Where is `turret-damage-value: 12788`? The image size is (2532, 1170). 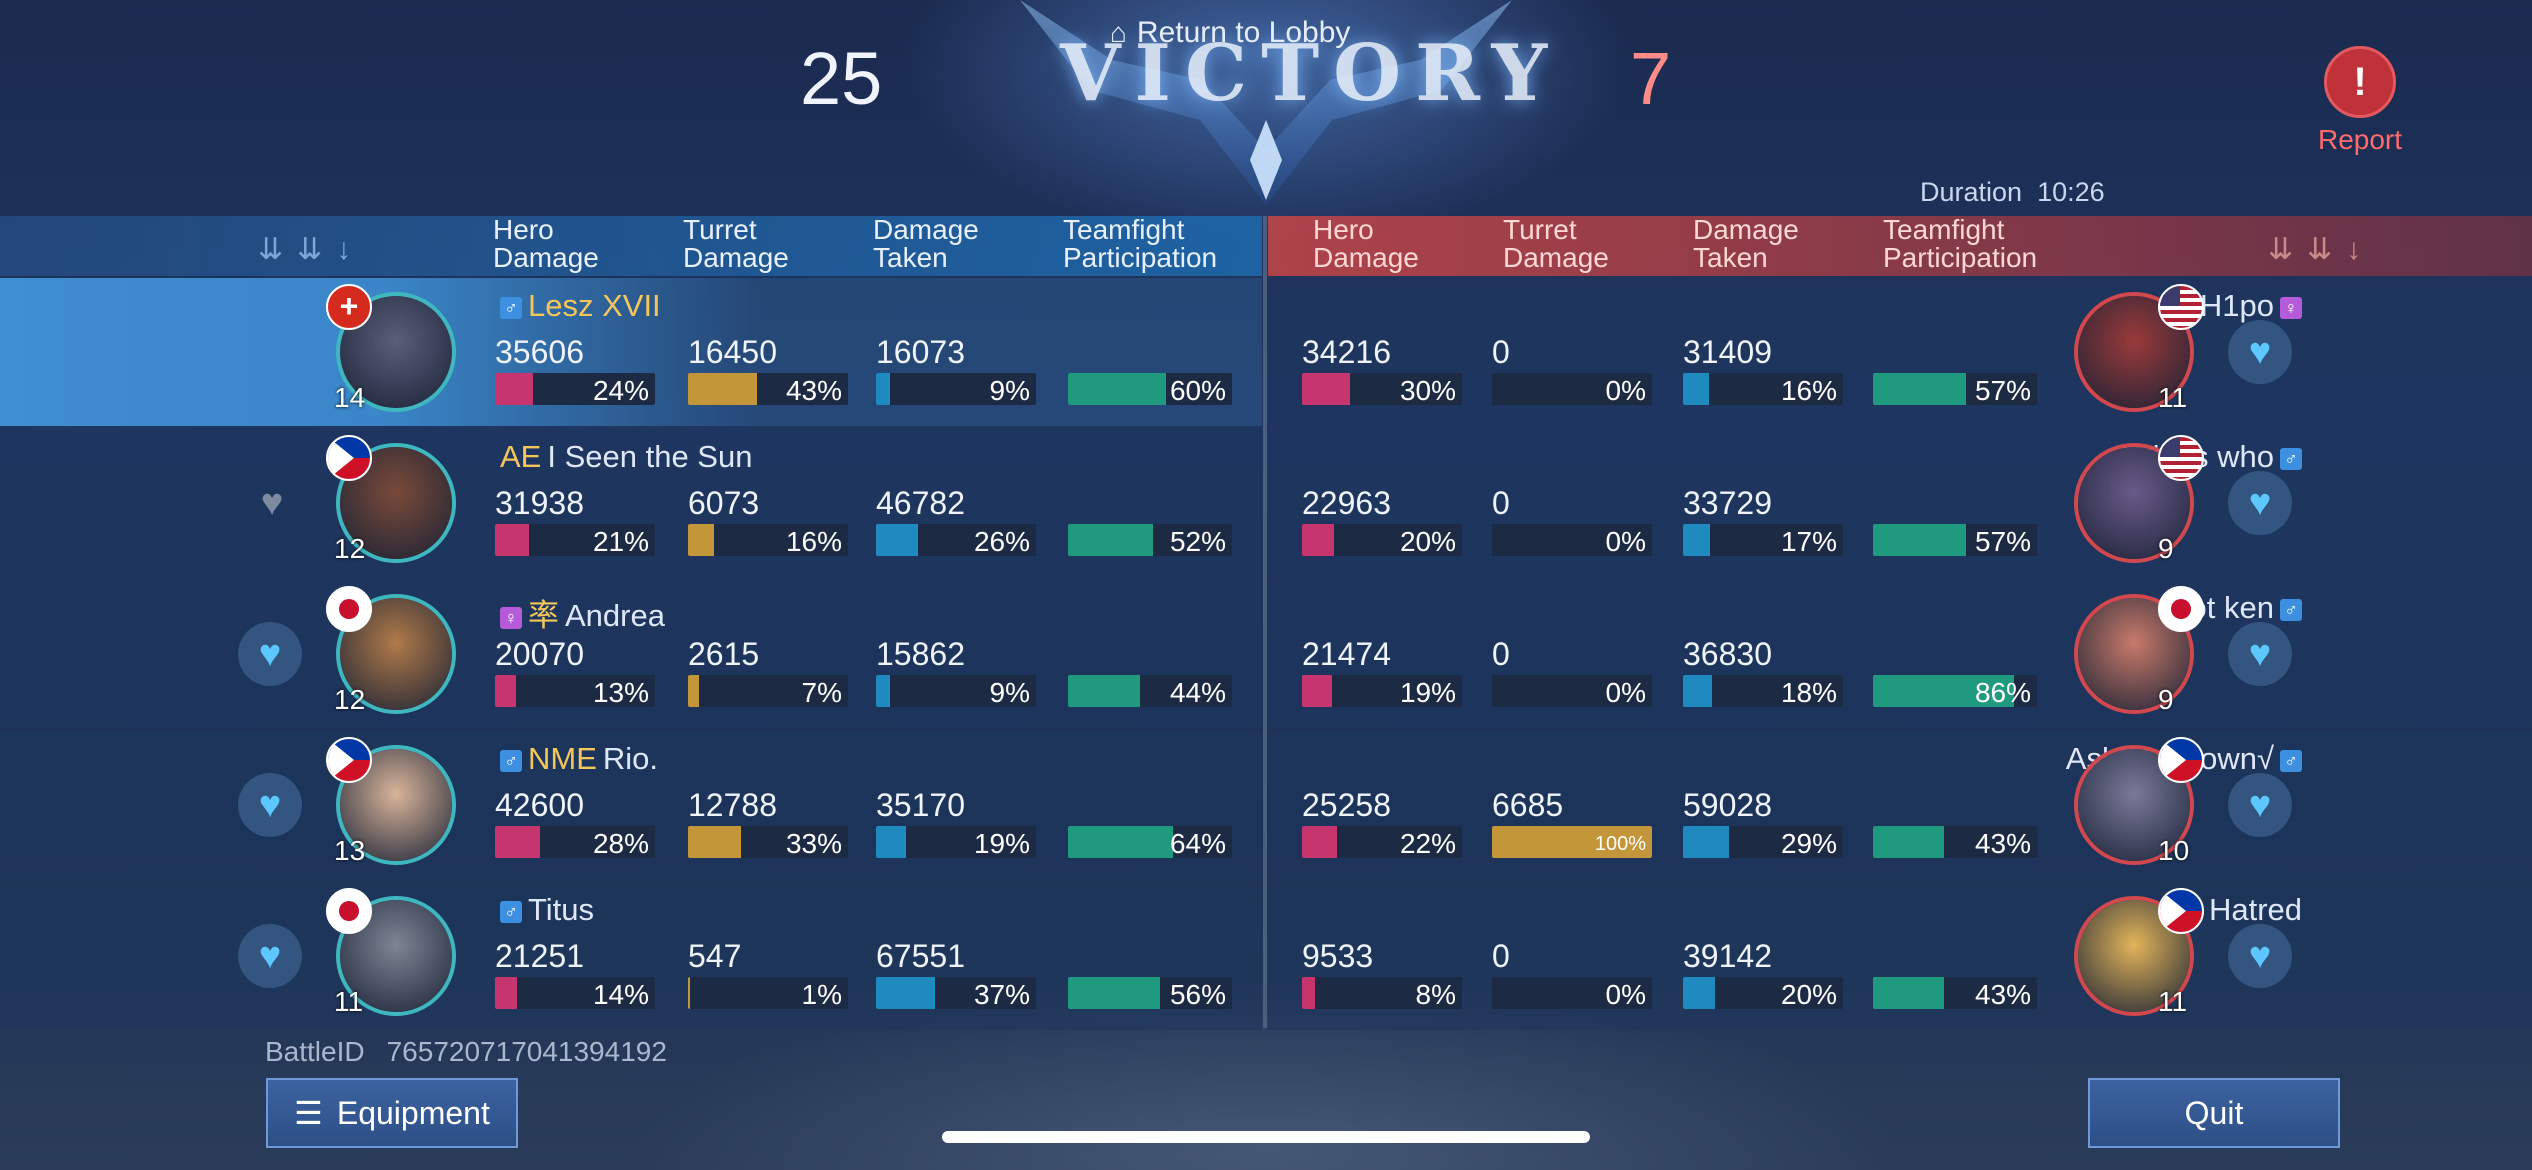 turret-damage-value: 12788 is located at coordinates (732, 805).